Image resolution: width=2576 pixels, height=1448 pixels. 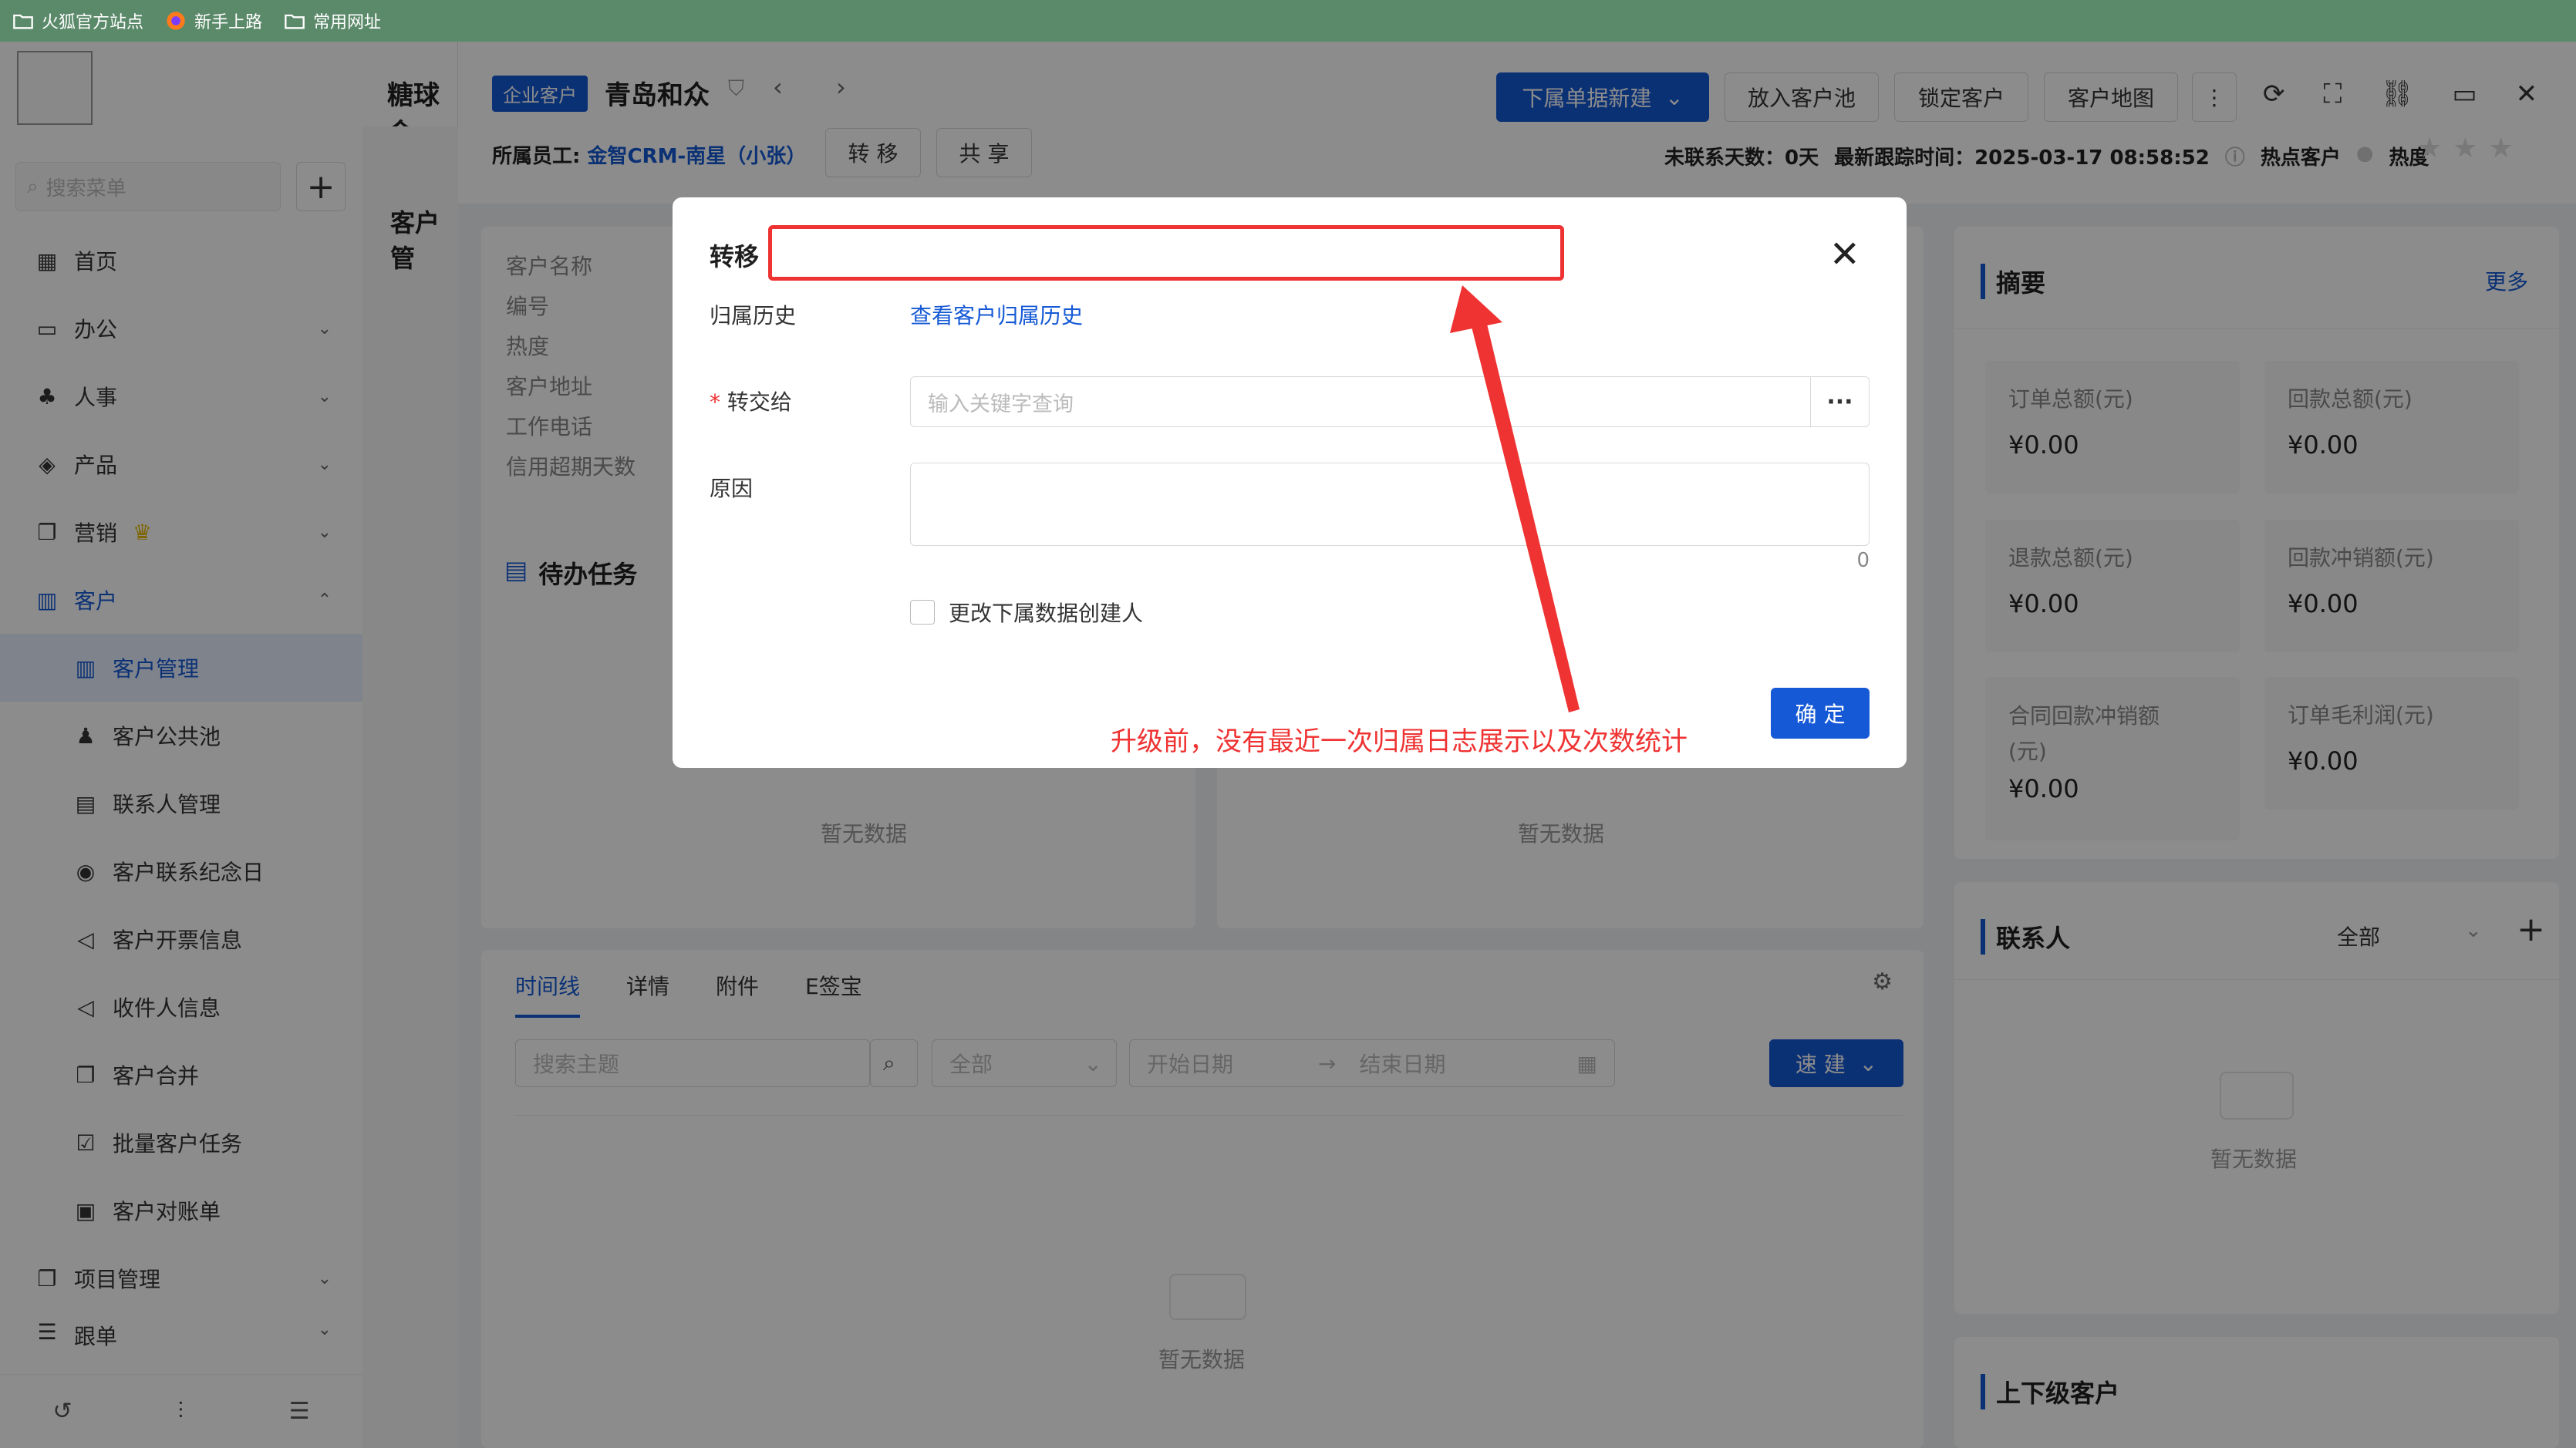 What do you see at coordinates (1399, 741) in the screenshot?
I see `annotation-text: 升级前，没有最近一次归属日志展示以及次数统计` at bounding box center [1399, 741].